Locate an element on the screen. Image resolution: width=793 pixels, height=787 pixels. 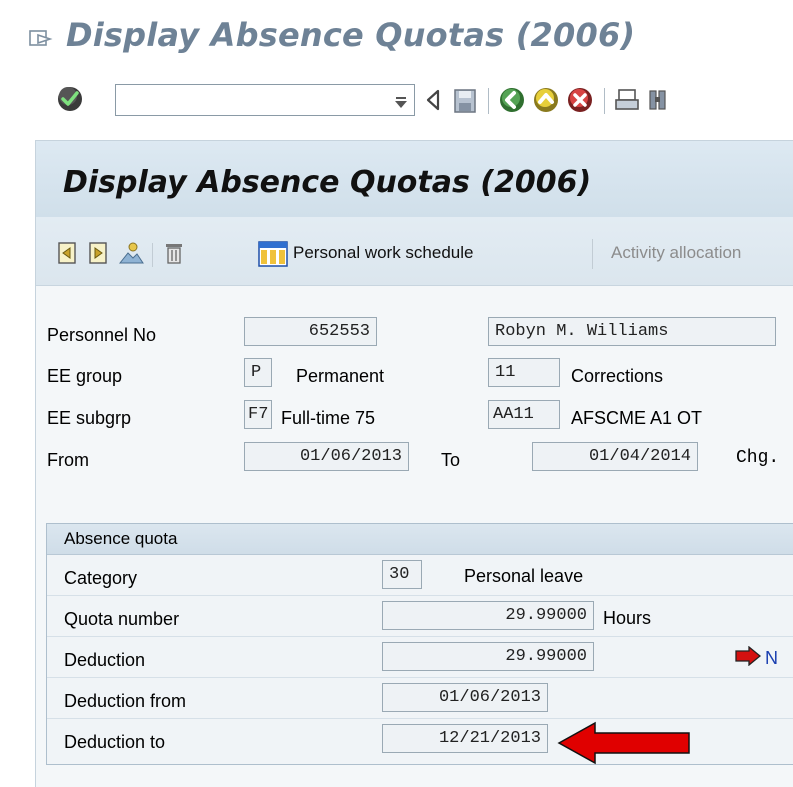
ee-subgrp-label: EE subgrp is located at coordinates (89, 418).